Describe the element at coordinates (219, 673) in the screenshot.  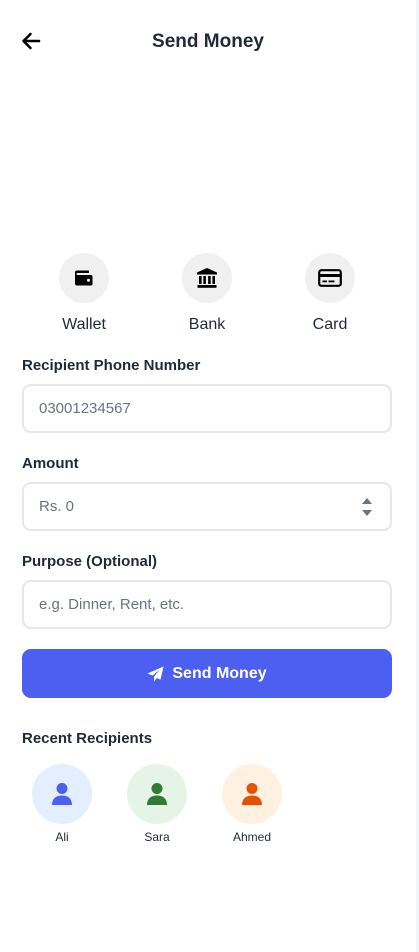
I see `send-money-label: Send Money` at that location.